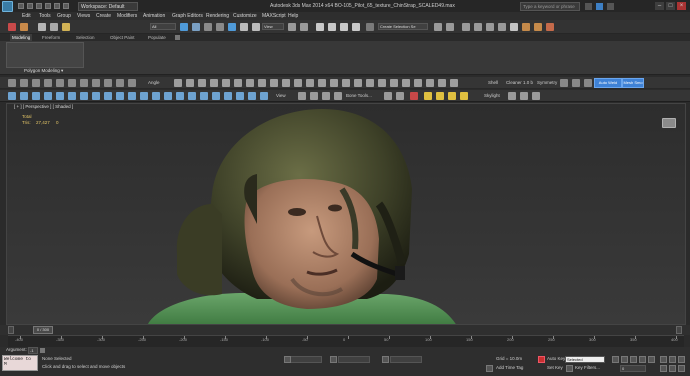  Describe the element at coordinates (293, 16) in the screenshot. I see `menu-help: Help` at that location.